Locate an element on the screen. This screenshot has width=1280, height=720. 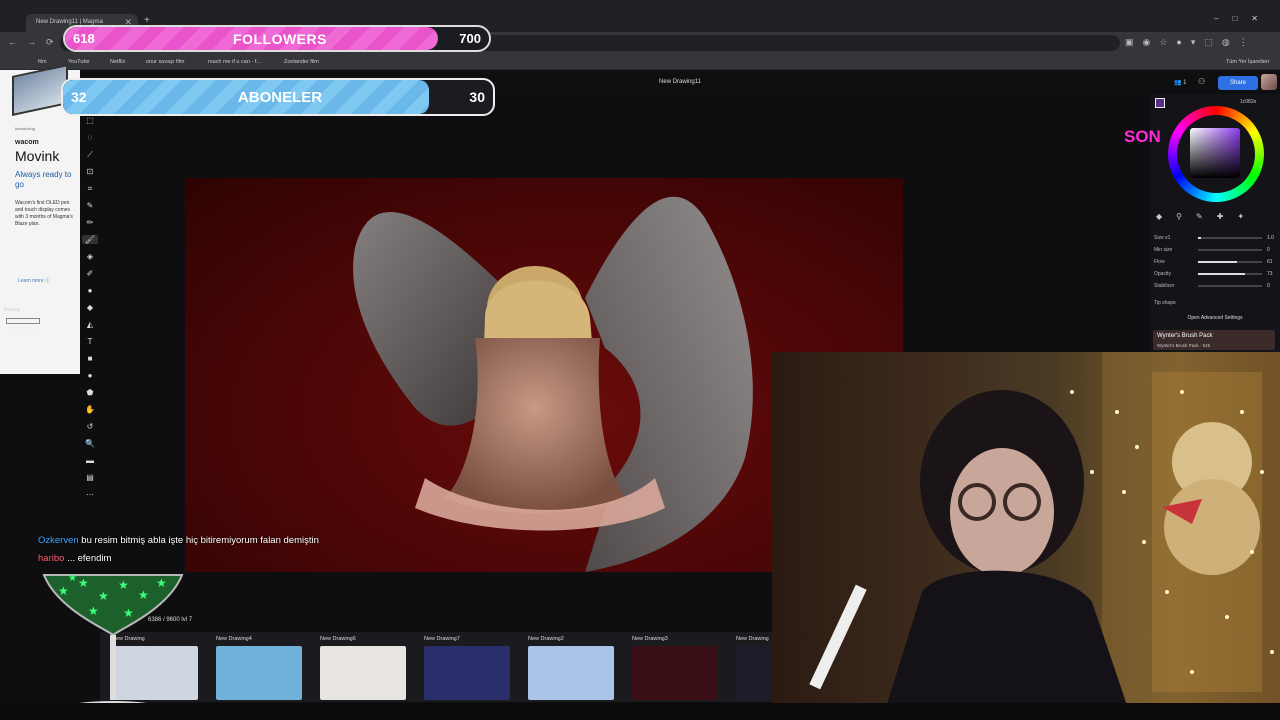
opacity-label: Opacity is located at coordinates (1162, 274).